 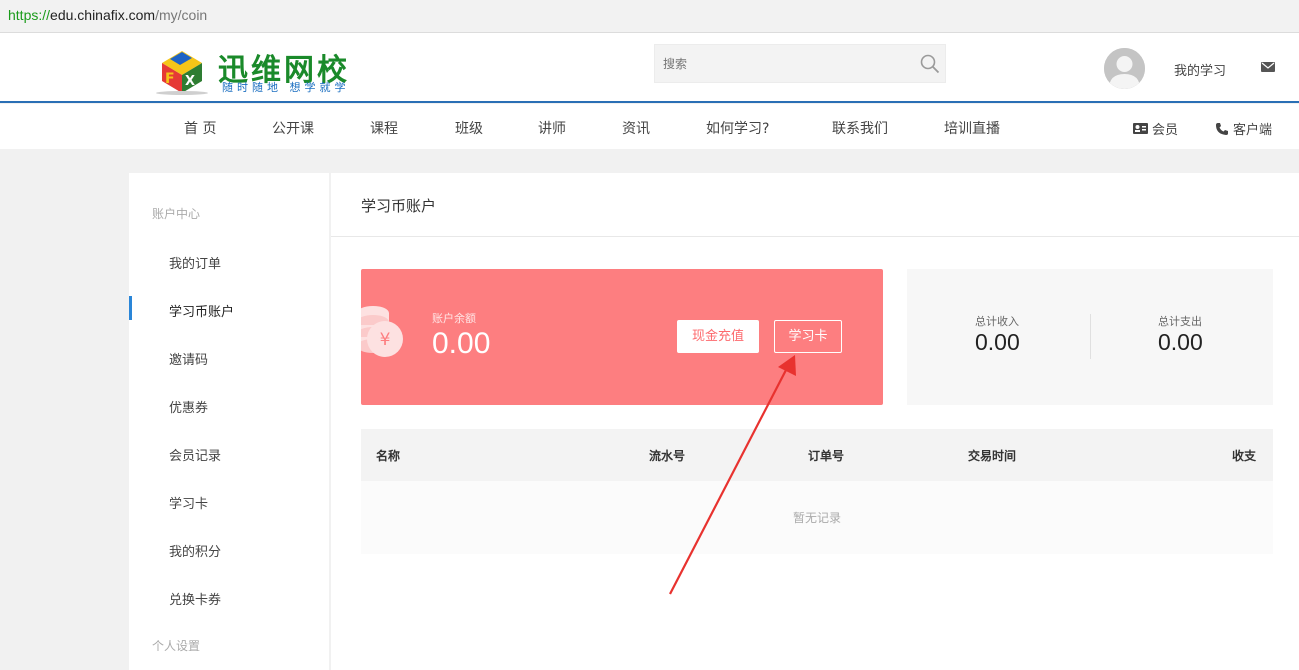 I want to click on url-text: https://edu.chinafix.com/my/coin, so click(x=107, y=15).